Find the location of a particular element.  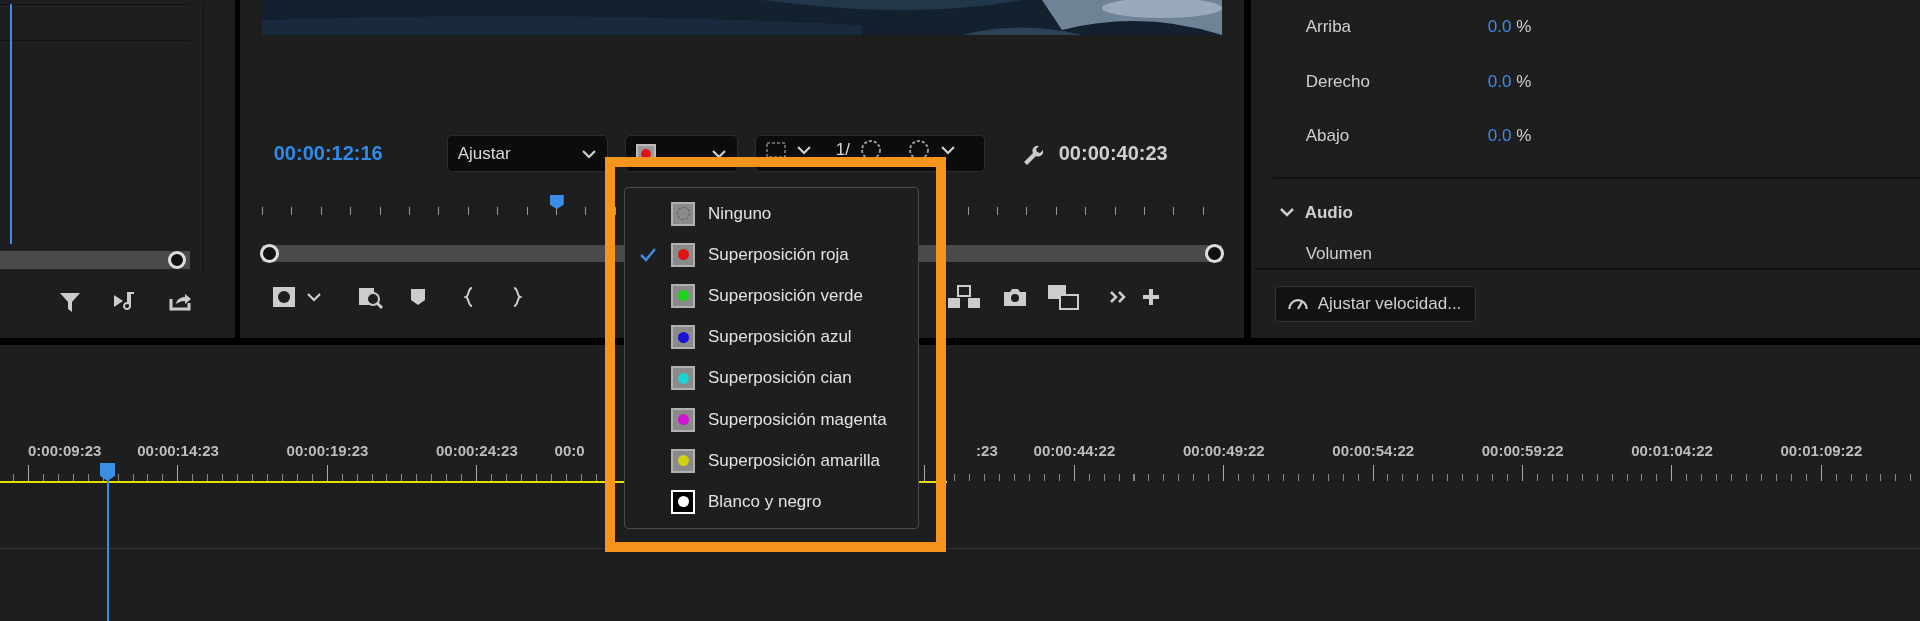

time-label: :23 is located at coordinates (987, 451).